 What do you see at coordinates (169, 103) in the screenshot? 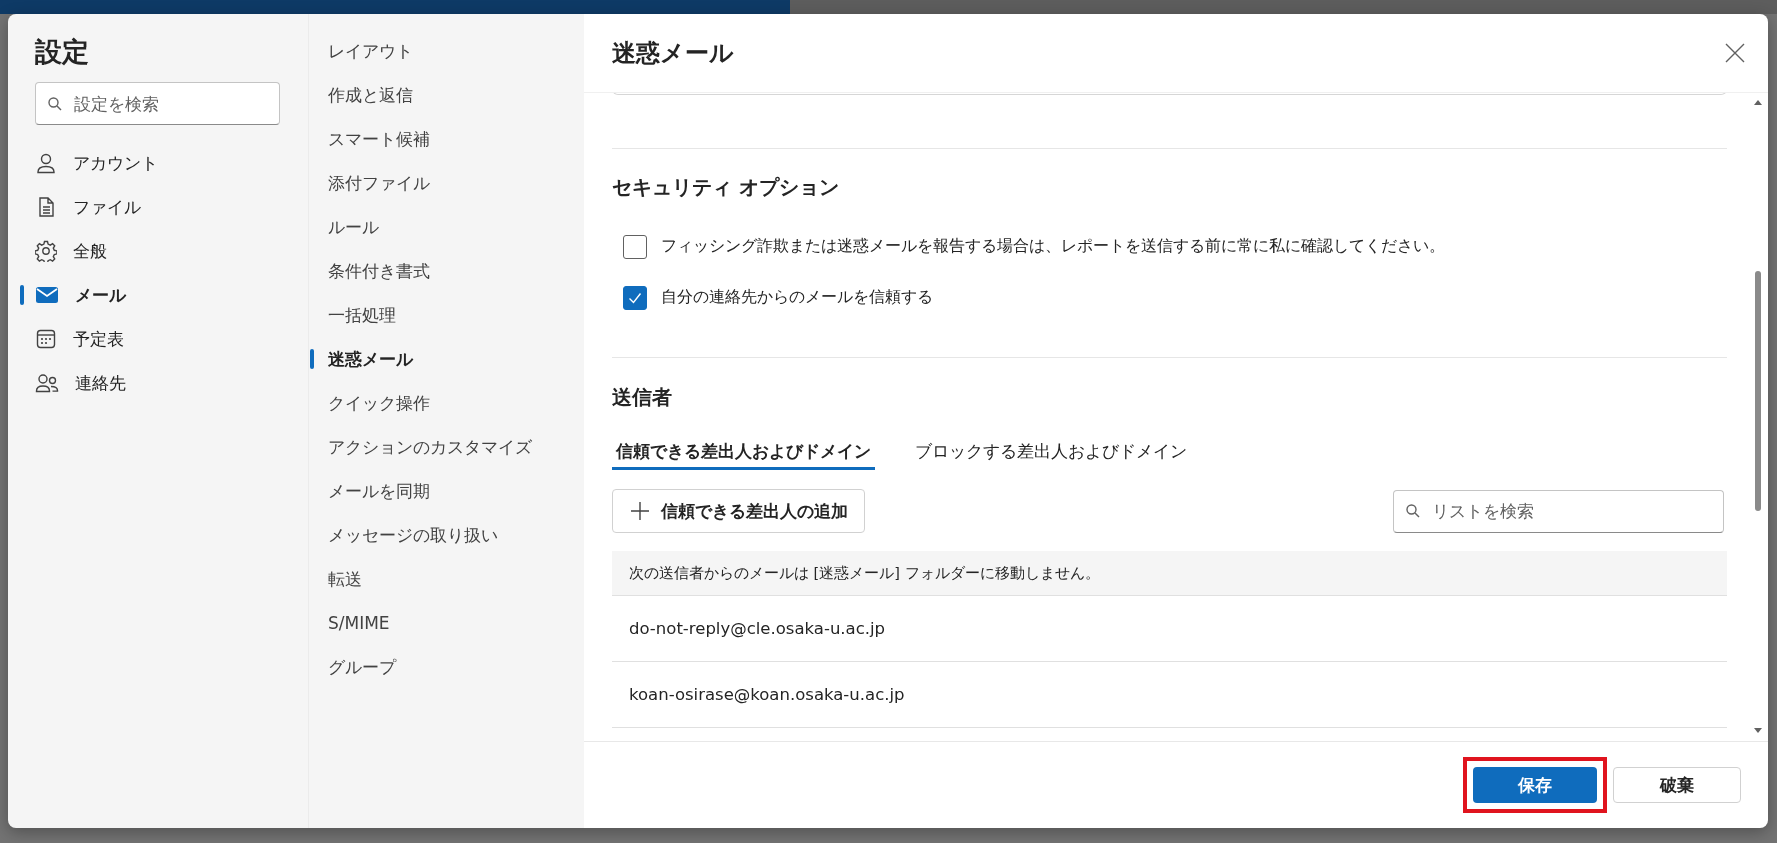
I see `search-input: 設定を検索` at bounding box center [169, 103].